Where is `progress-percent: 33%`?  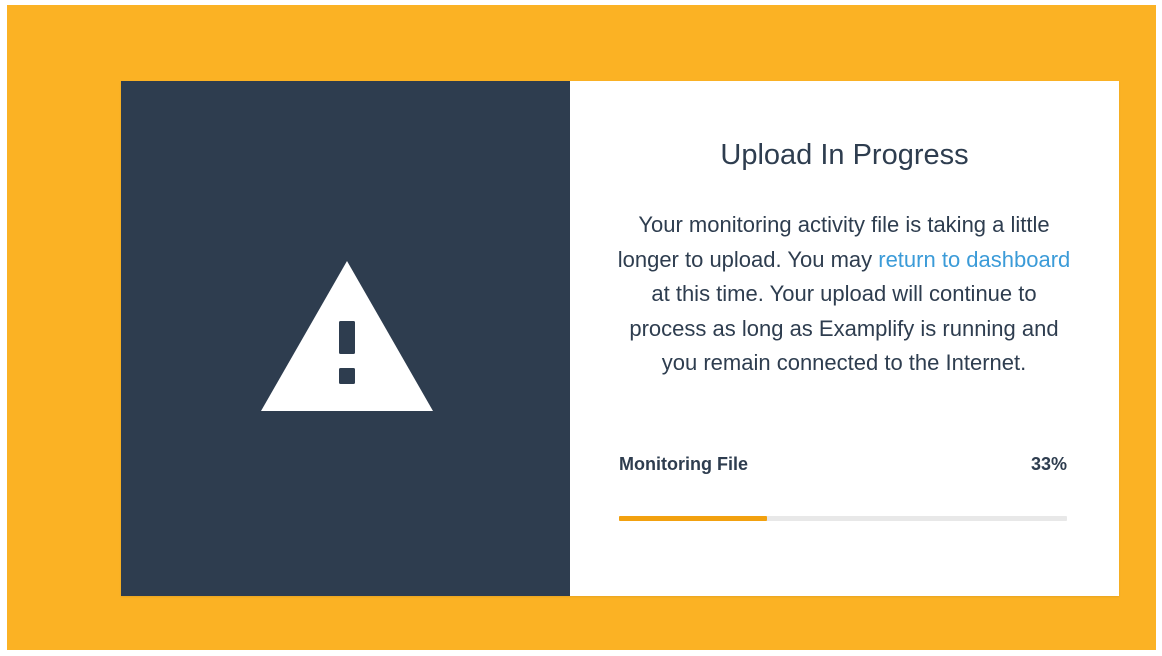 progress-percent: 33% is located at coordinates (1048, 464).